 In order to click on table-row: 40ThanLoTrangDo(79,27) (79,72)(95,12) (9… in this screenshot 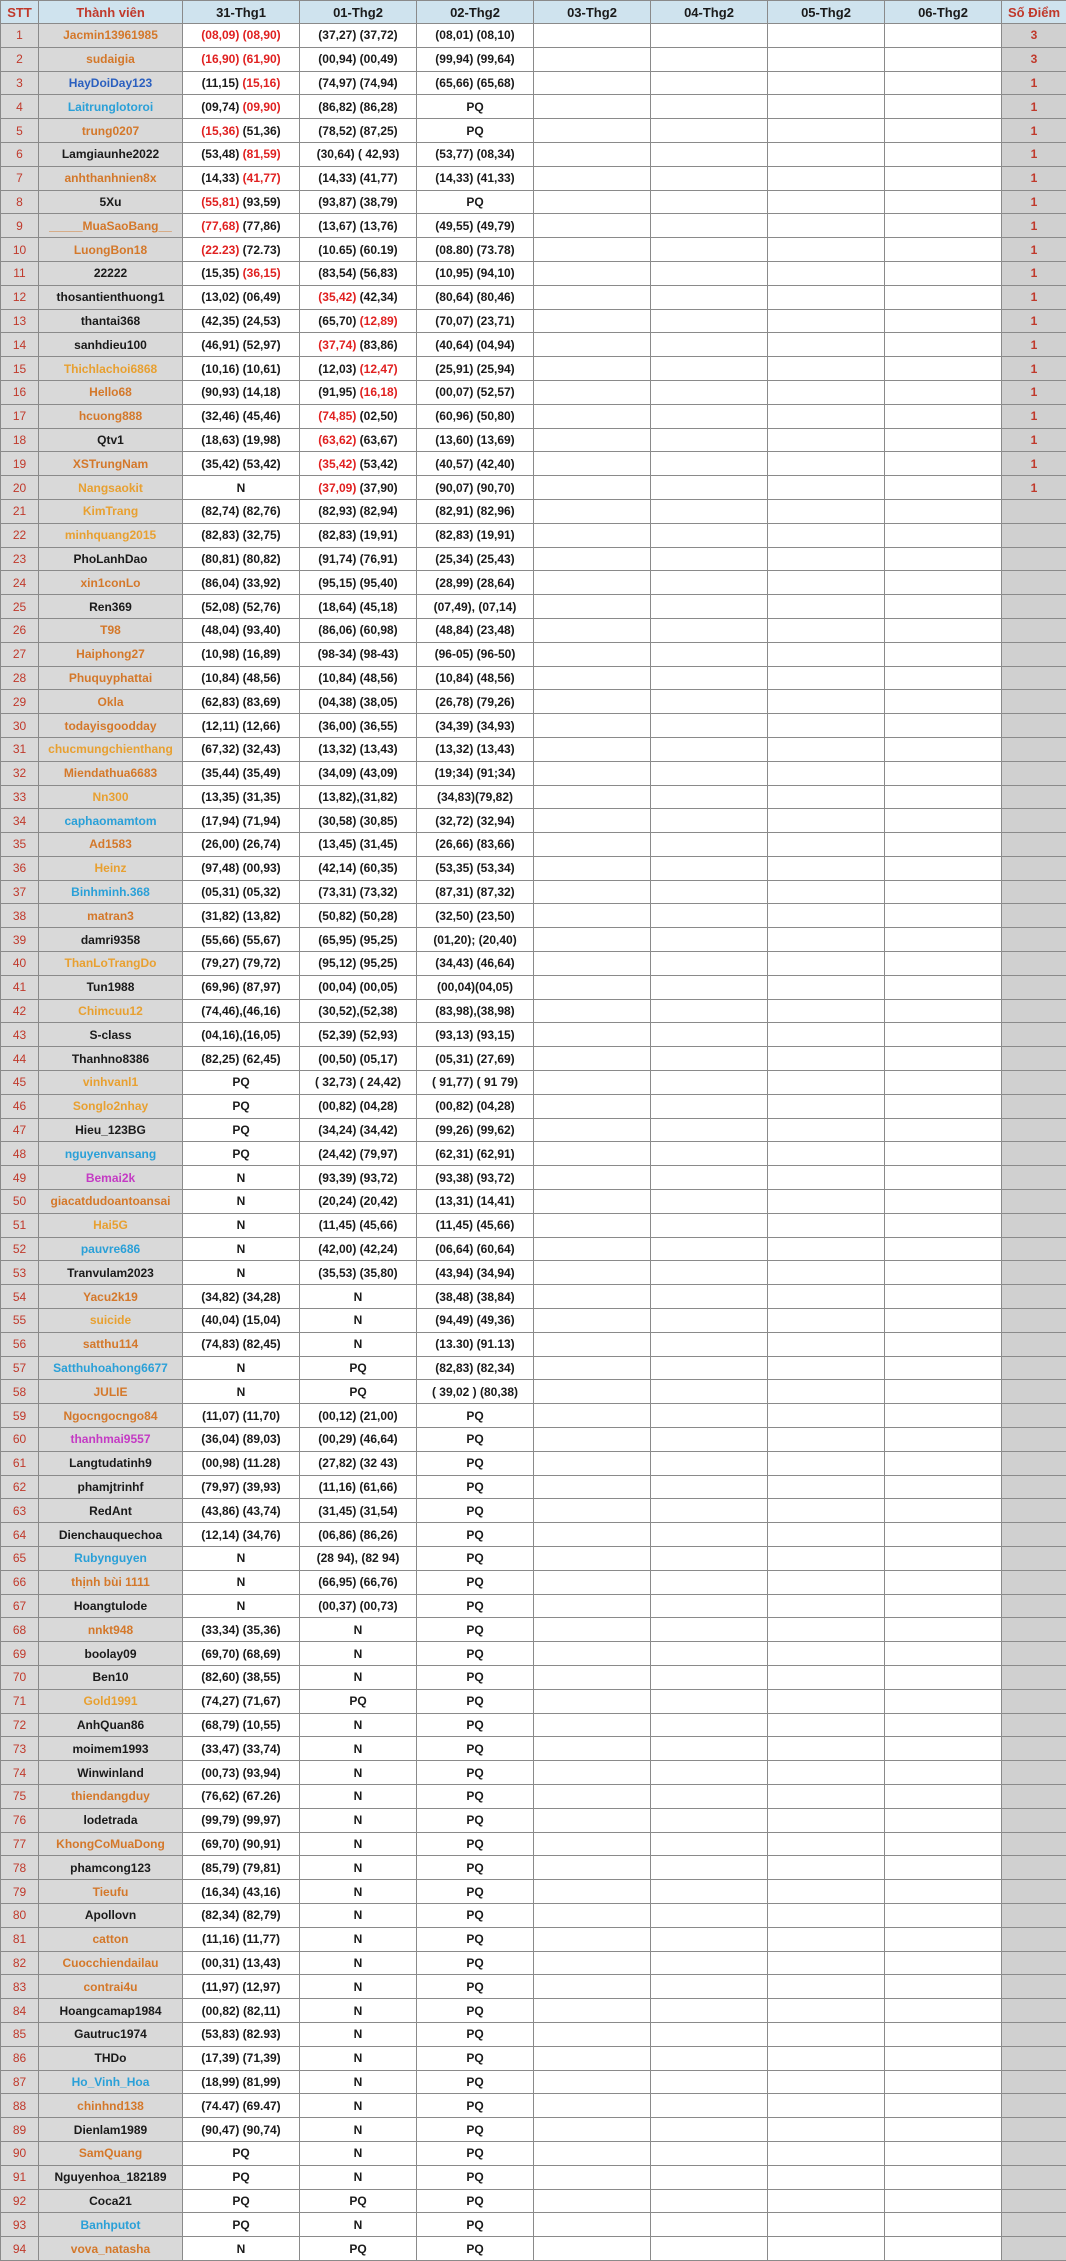, I will do `click(533, 964)`.